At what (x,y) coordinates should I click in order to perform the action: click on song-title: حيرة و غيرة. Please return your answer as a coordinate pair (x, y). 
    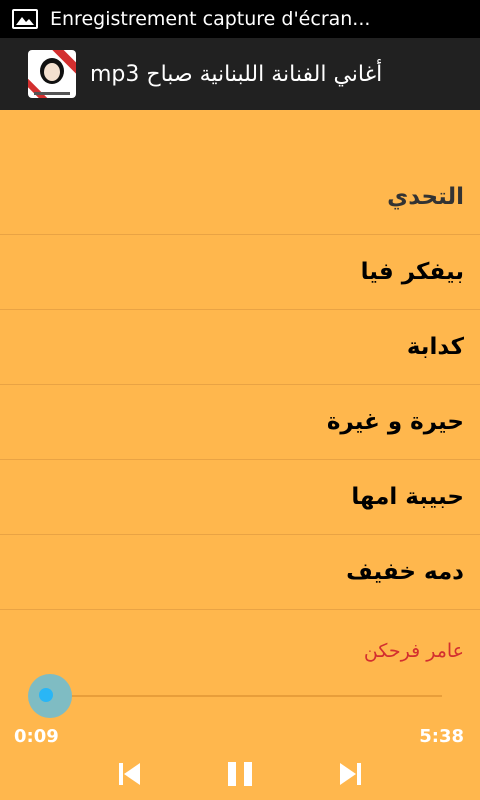
    Looking at the image, I should click on (395, 422).